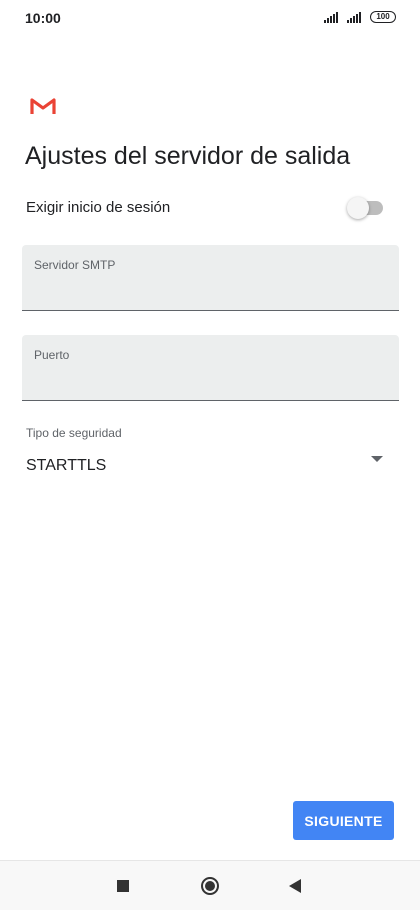 The width and height of the screenshot is (420, 910). What do you see at coordinates (75, 265) in the screenshot?
I see `smtp-server-label: Servidor SMTP` at bounding box center [75, 265].